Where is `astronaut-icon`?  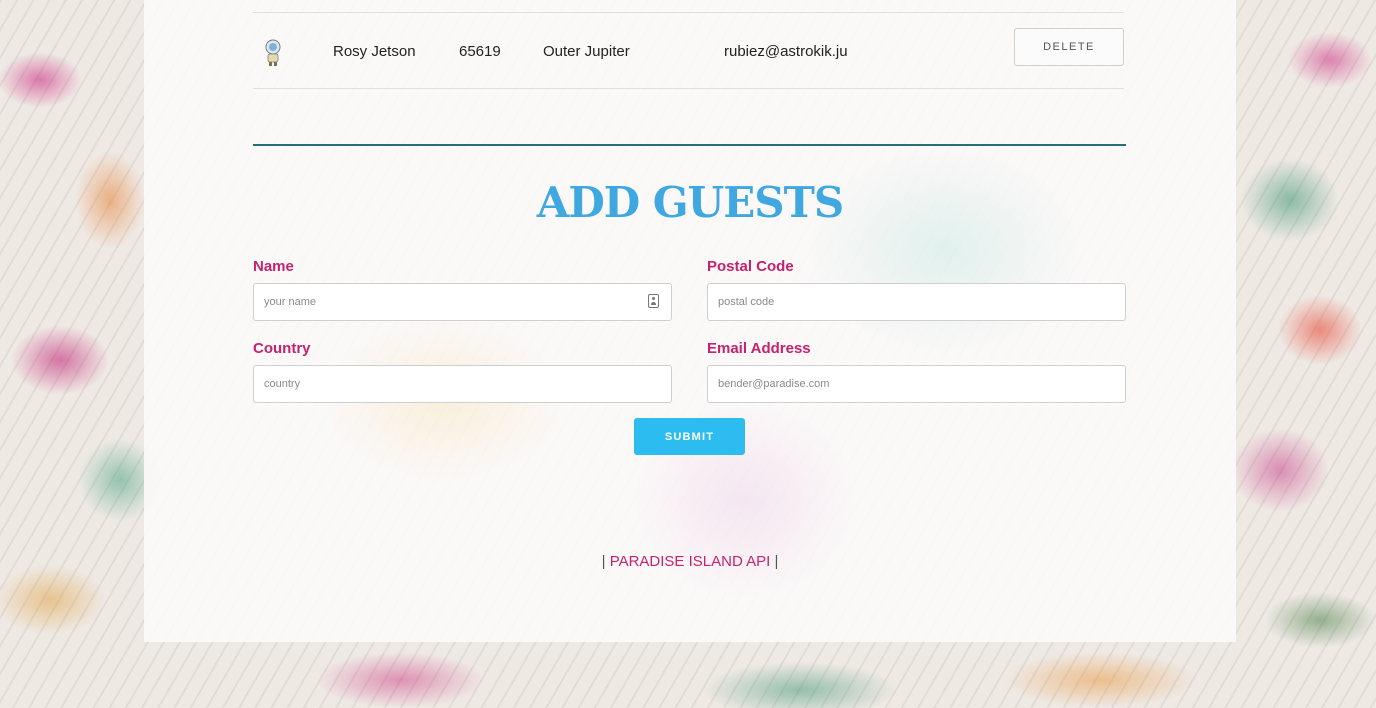
astronaut-icon is located at coordinates (273, 52).